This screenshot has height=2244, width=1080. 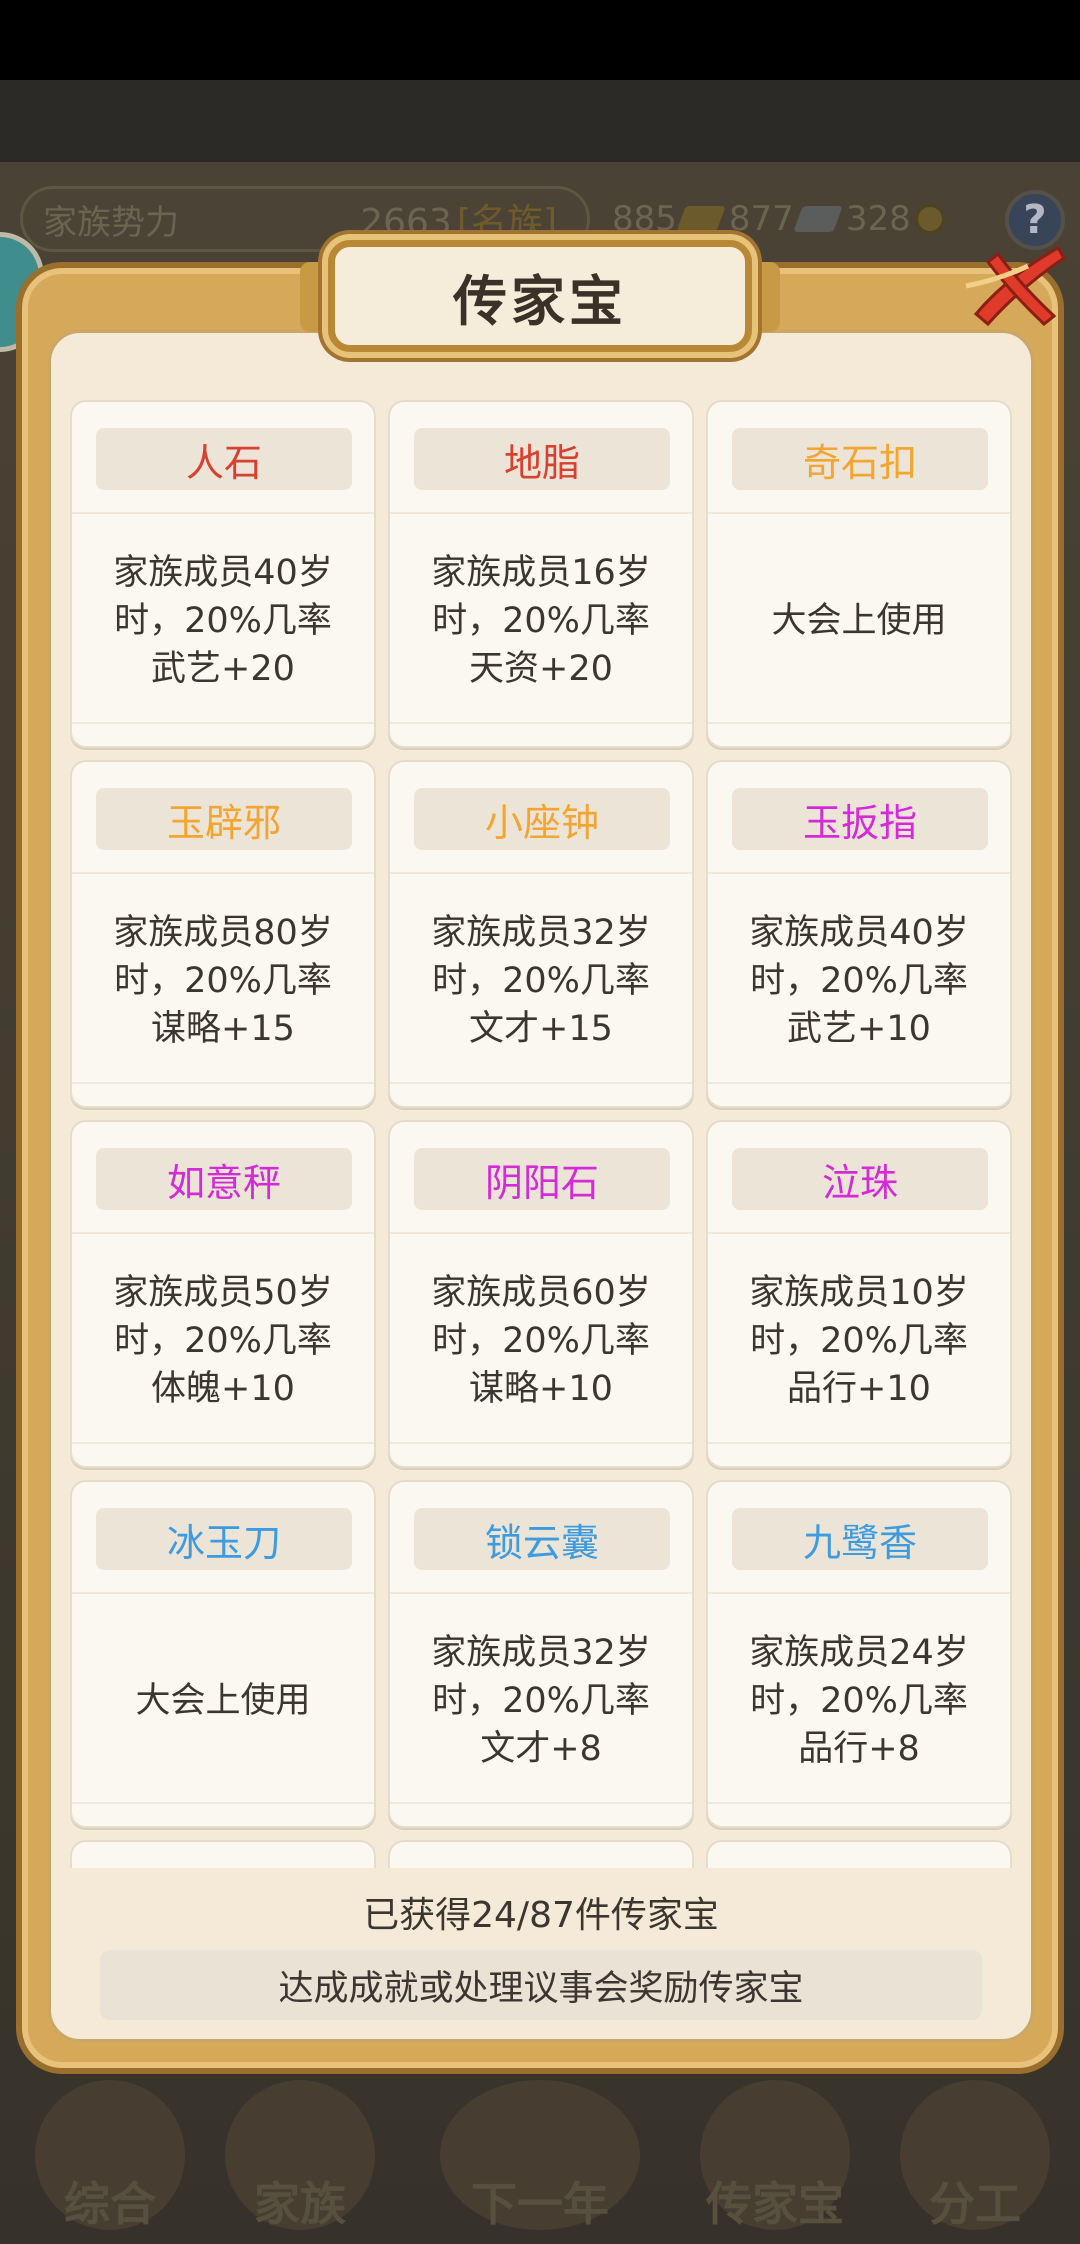 I want to click on heirloom-name: 阴阳石, so click(x=542, y=1179).